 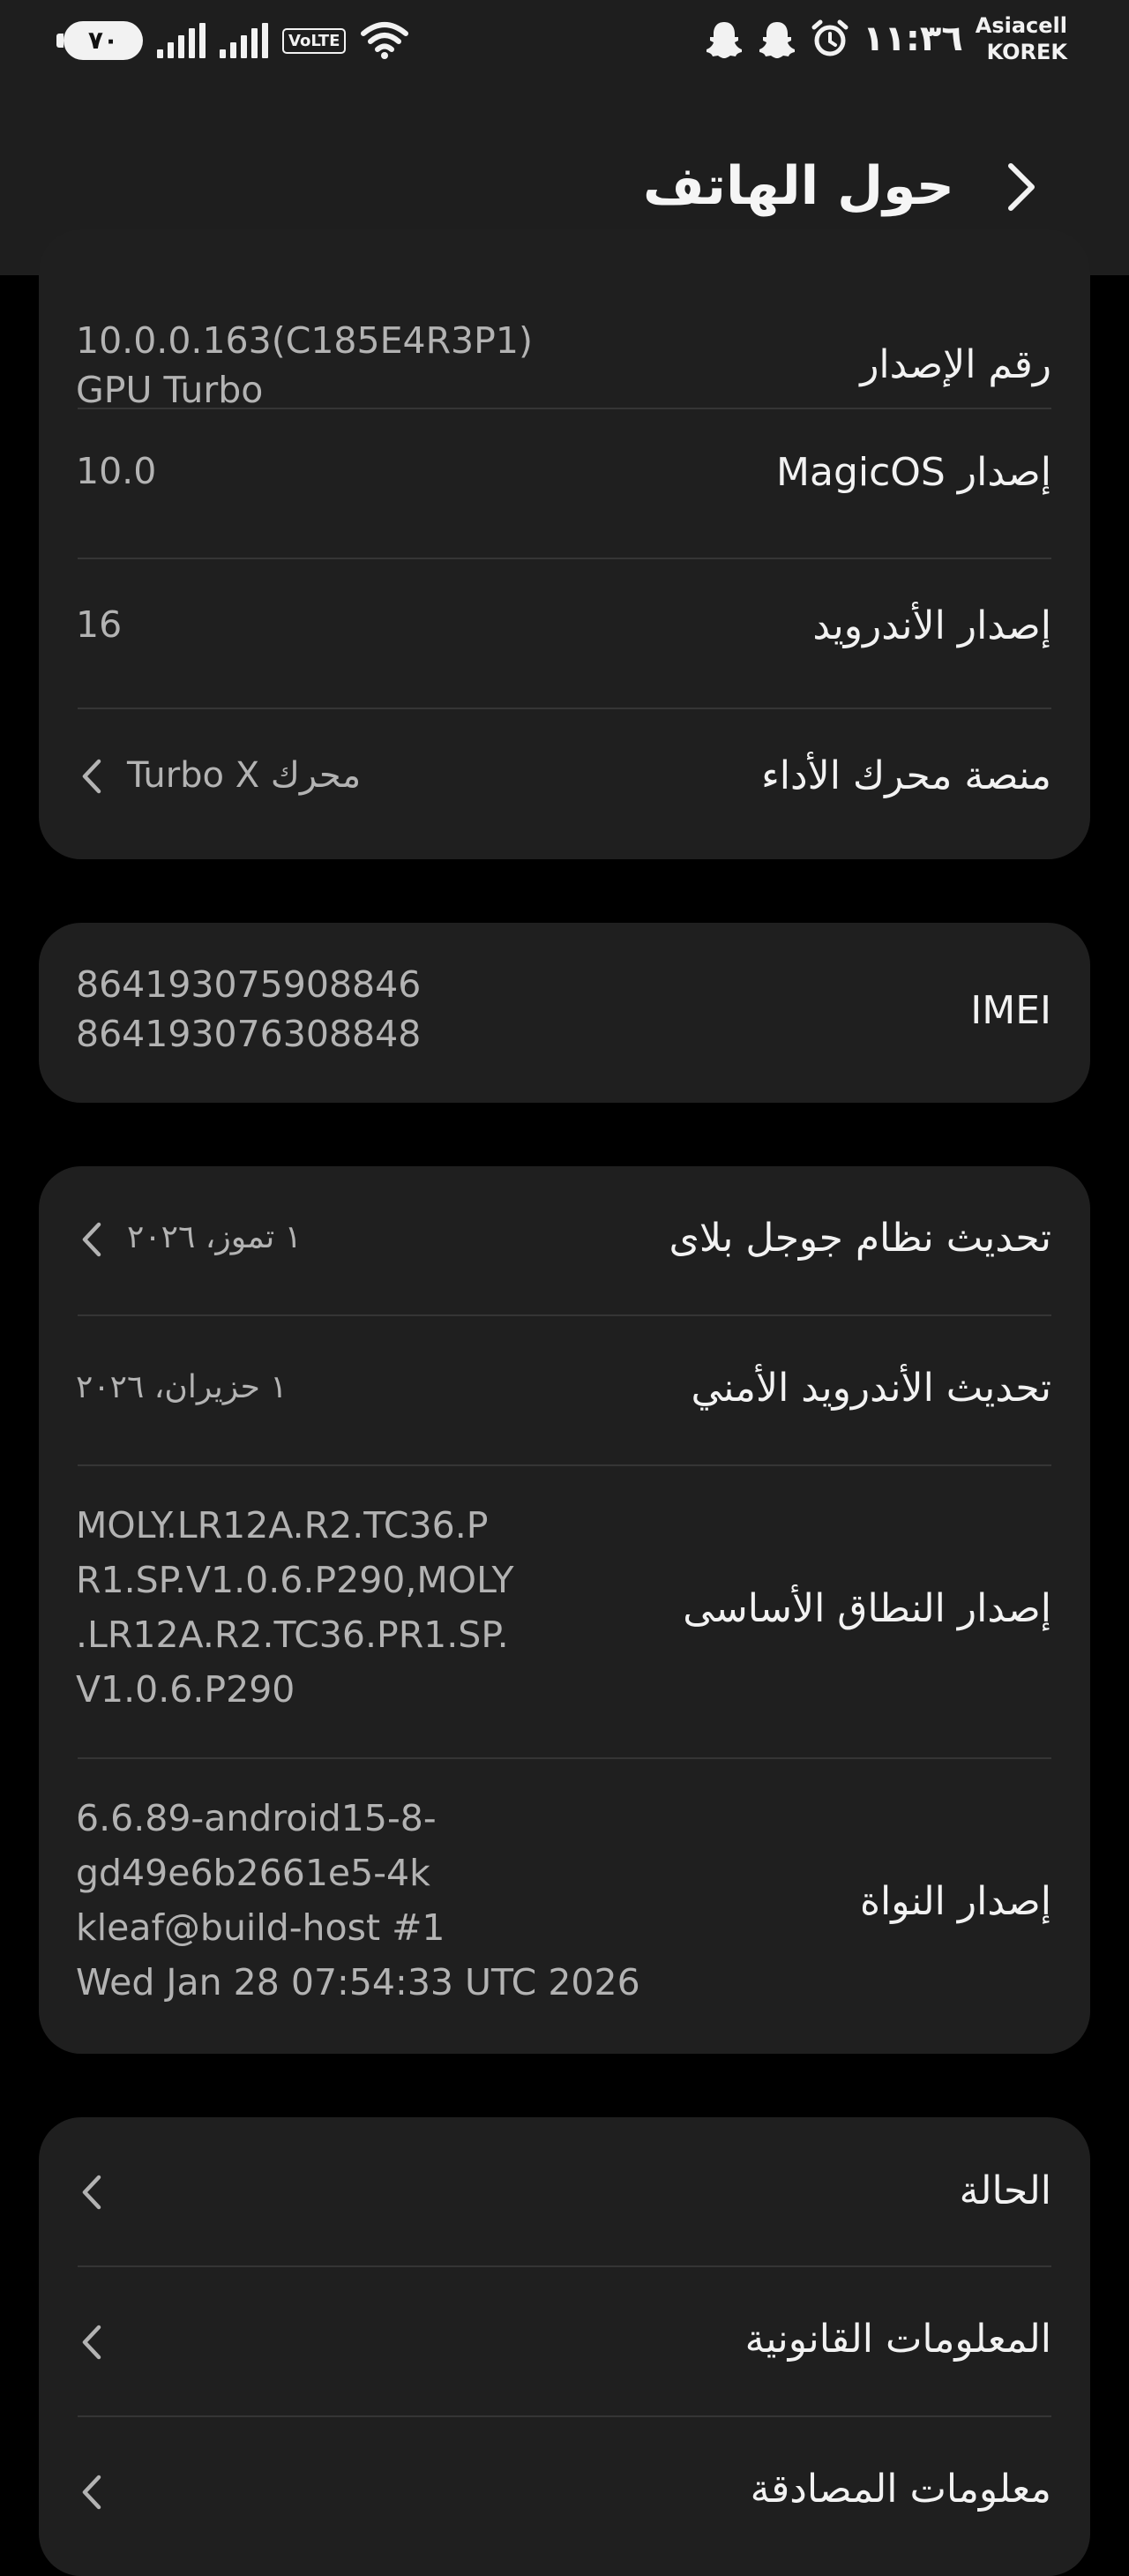 I want to click on security-update-label: تحديث الأندرويد الأمني, so click(x=871, y=1389).